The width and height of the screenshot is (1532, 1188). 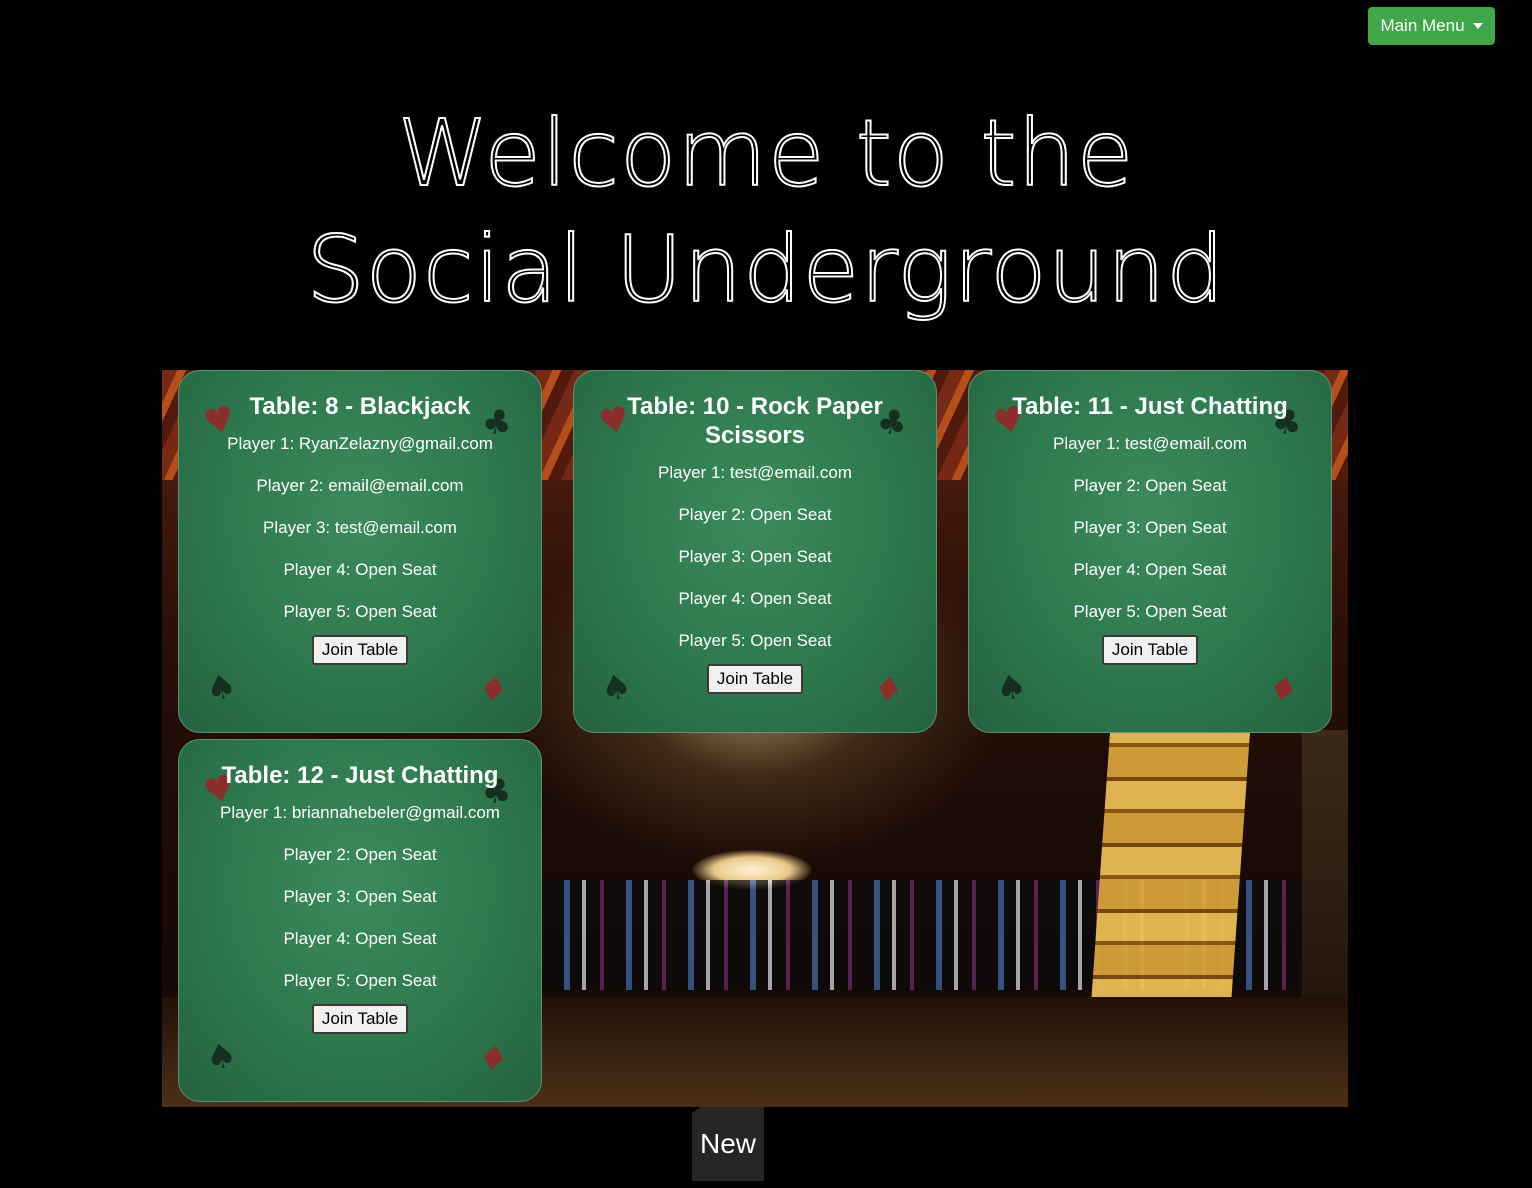 What do you see at coordinates (1422, 25) in the screenshot?
I see `main-menu-label: Main Menu` at bounding box center [1422, 25].